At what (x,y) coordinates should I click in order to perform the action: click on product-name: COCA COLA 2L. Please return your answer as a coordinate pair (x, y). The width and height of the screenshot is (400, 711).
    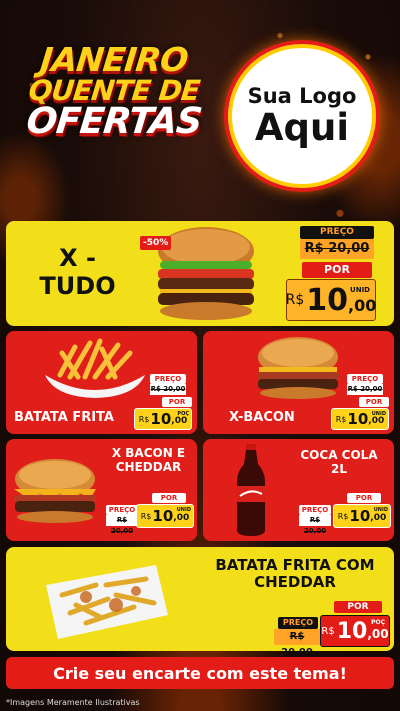
    Looking at the image, I should click on (339, 462).